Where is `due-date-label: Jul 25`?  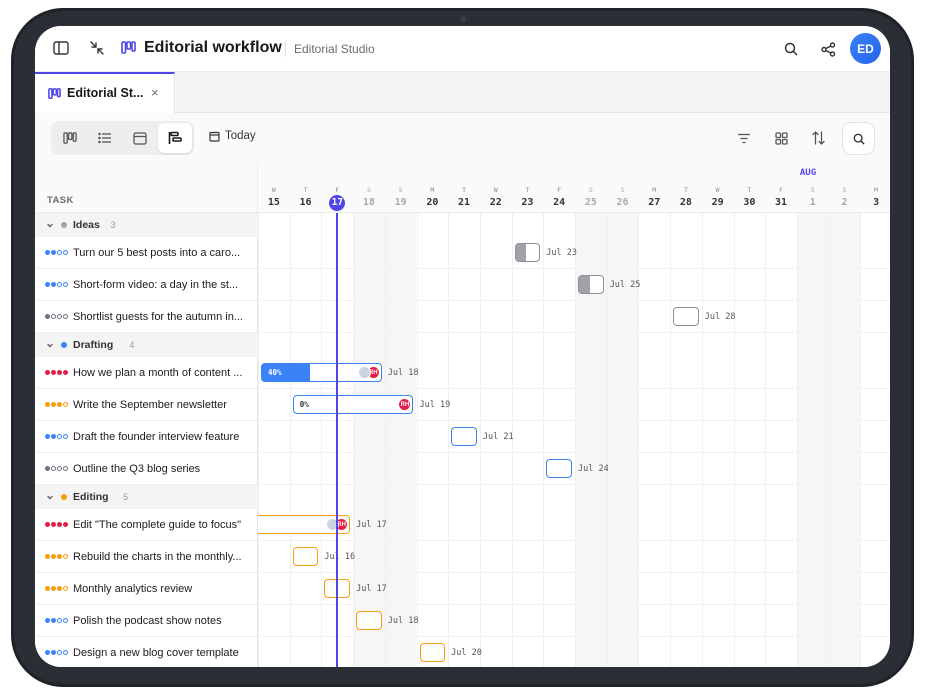
due-date-label: Jul 25 is located at coordinates (625, 285).